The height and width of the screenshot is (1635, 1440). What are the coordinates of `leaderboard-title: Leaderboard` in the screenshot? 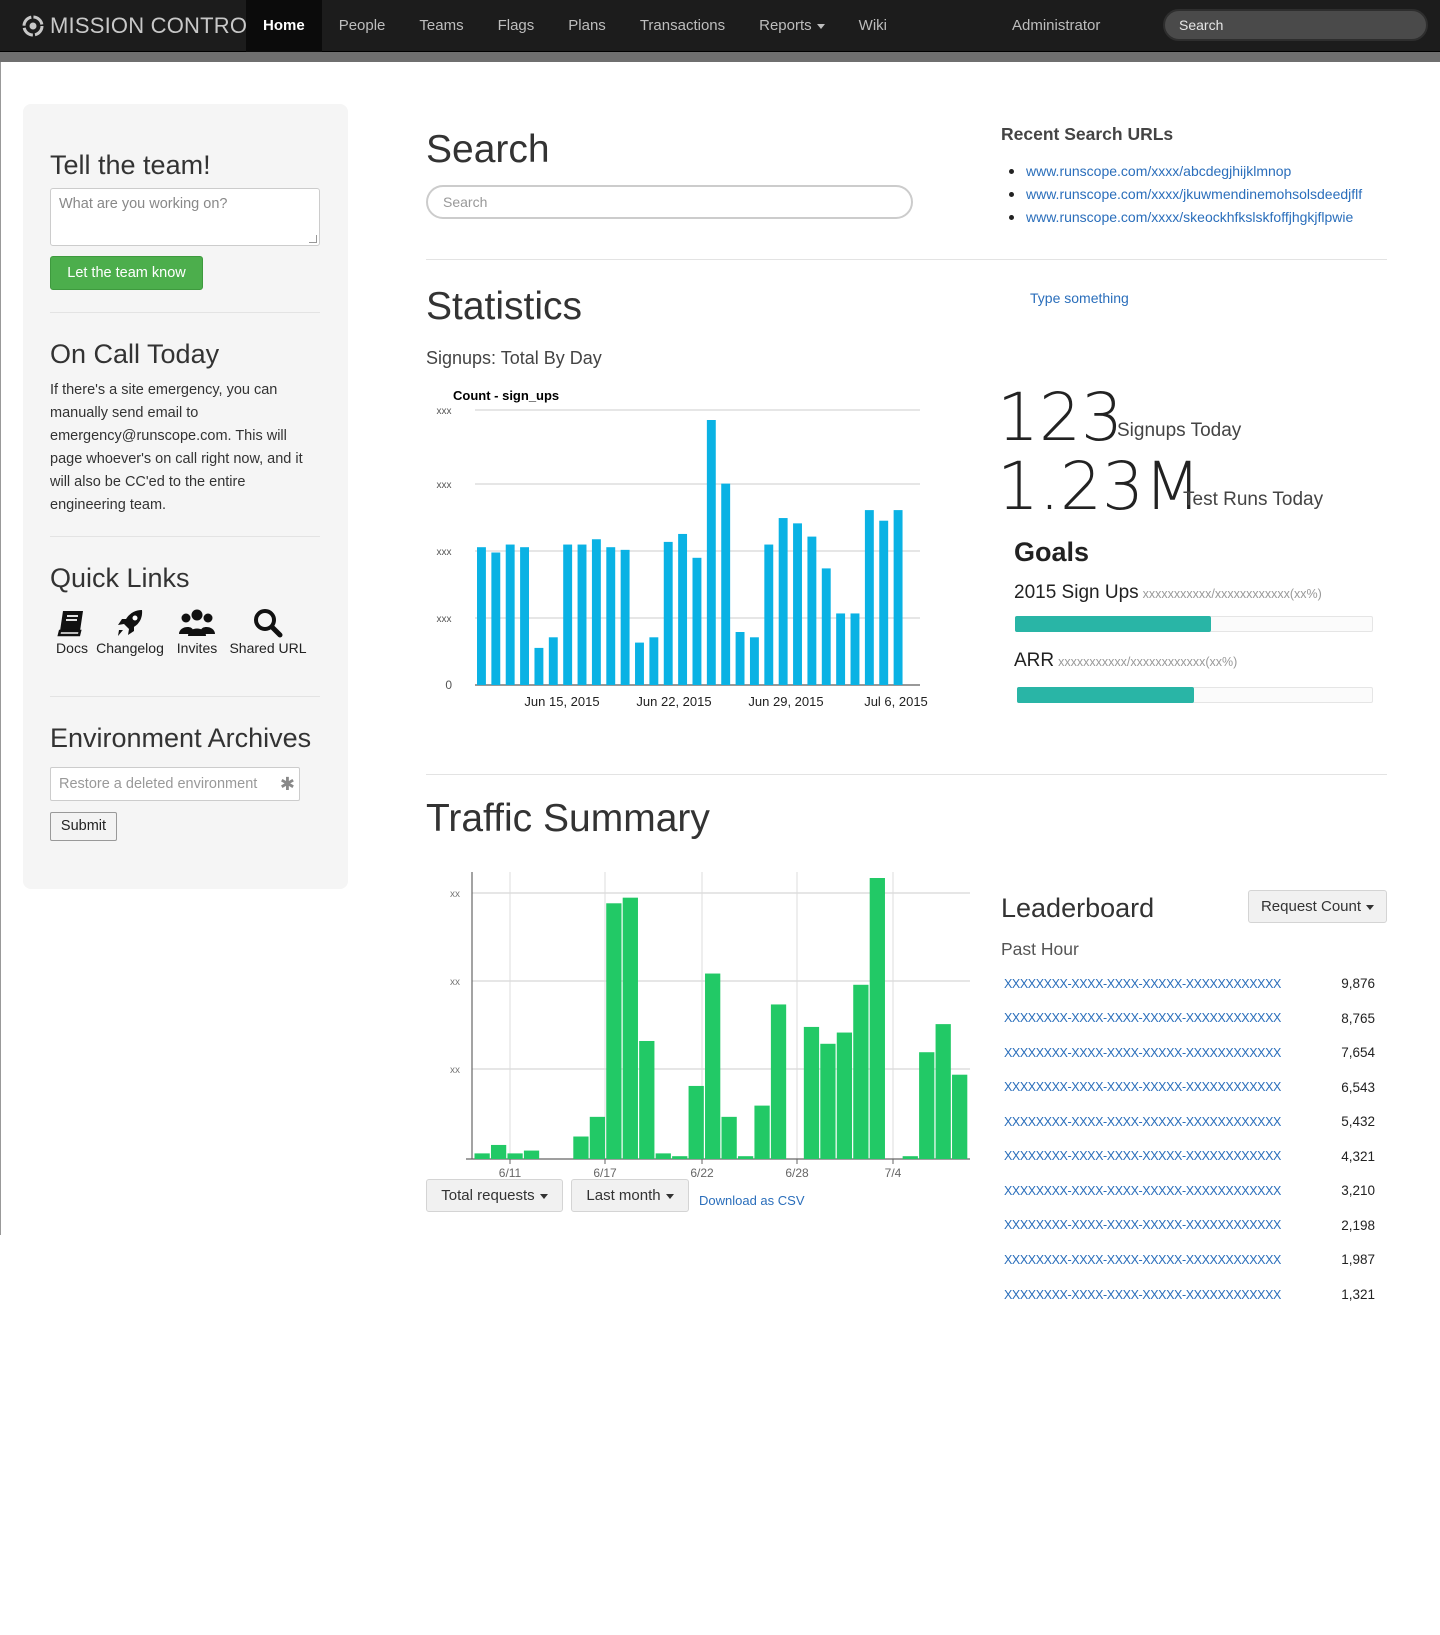 It's located at (1078, 908).